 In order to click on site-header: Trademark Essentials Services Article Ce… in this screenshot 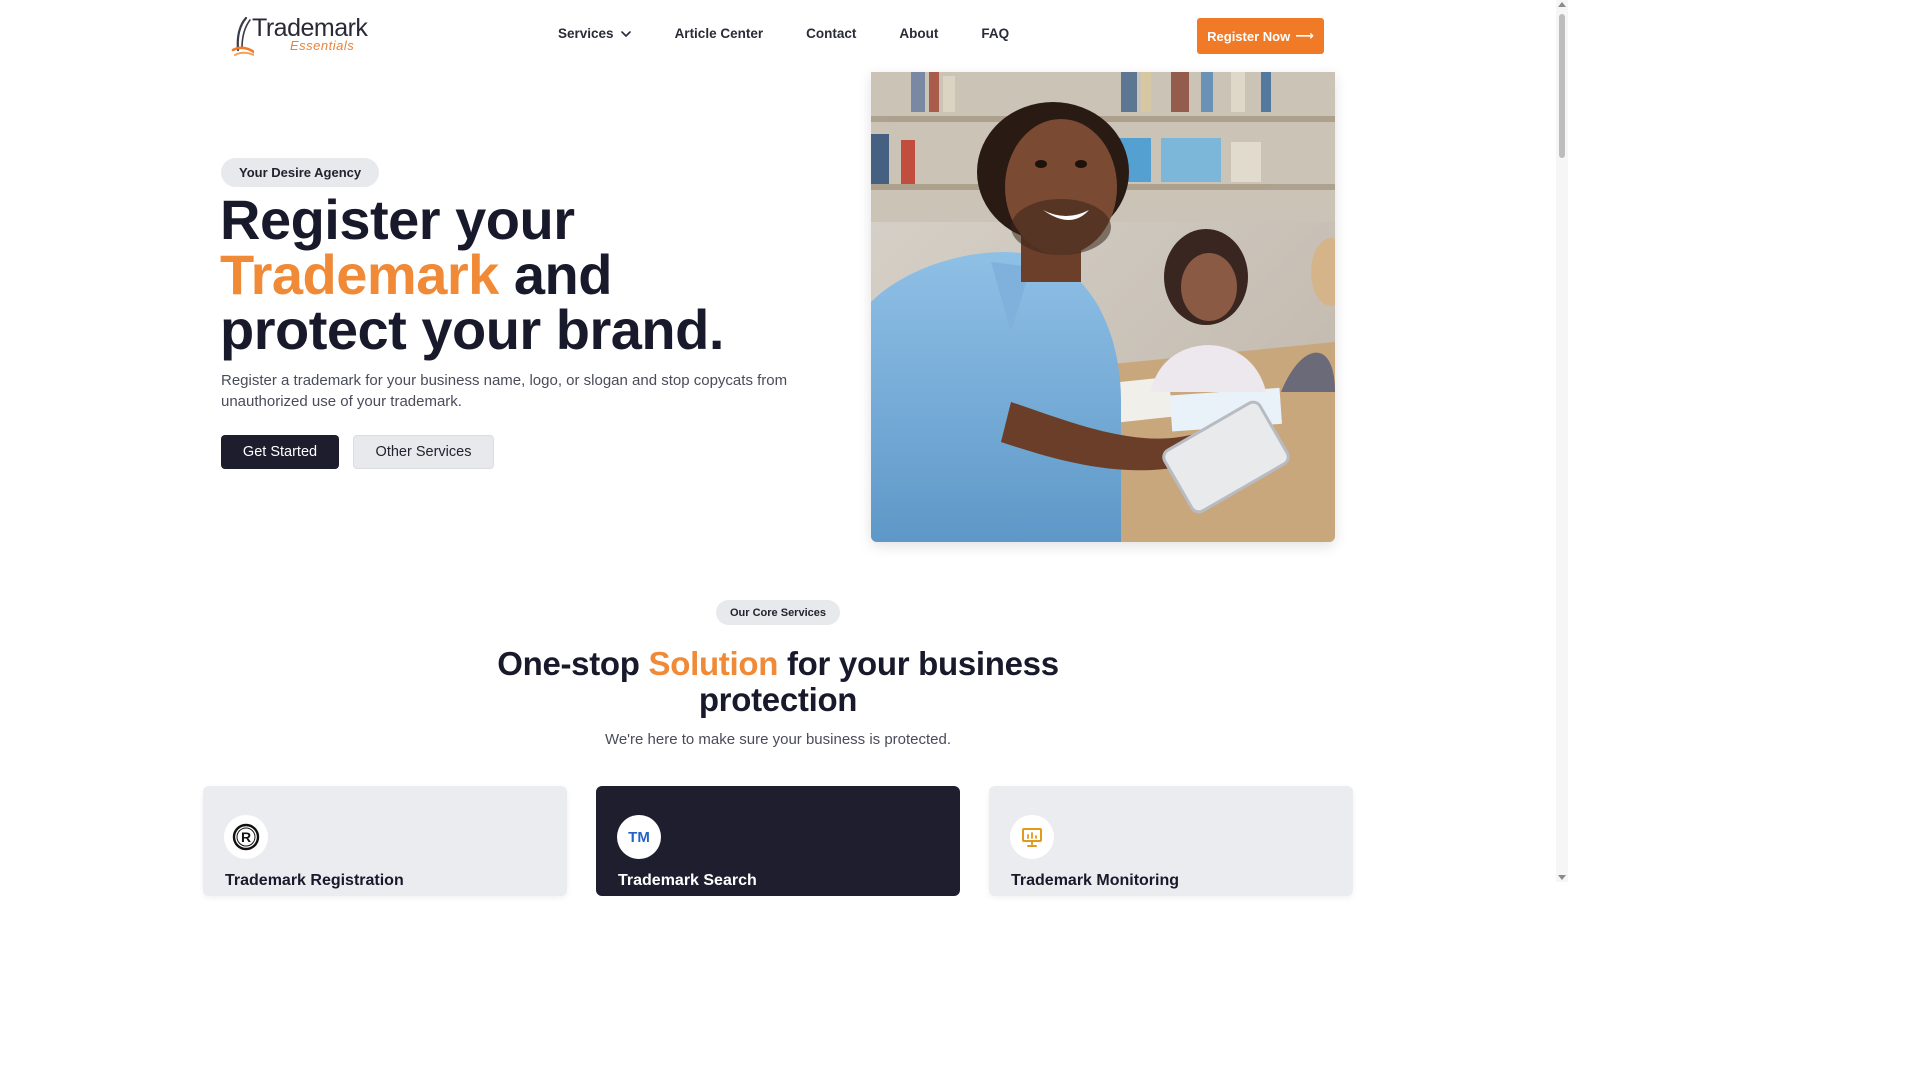, I will do `click(778, 36)`.